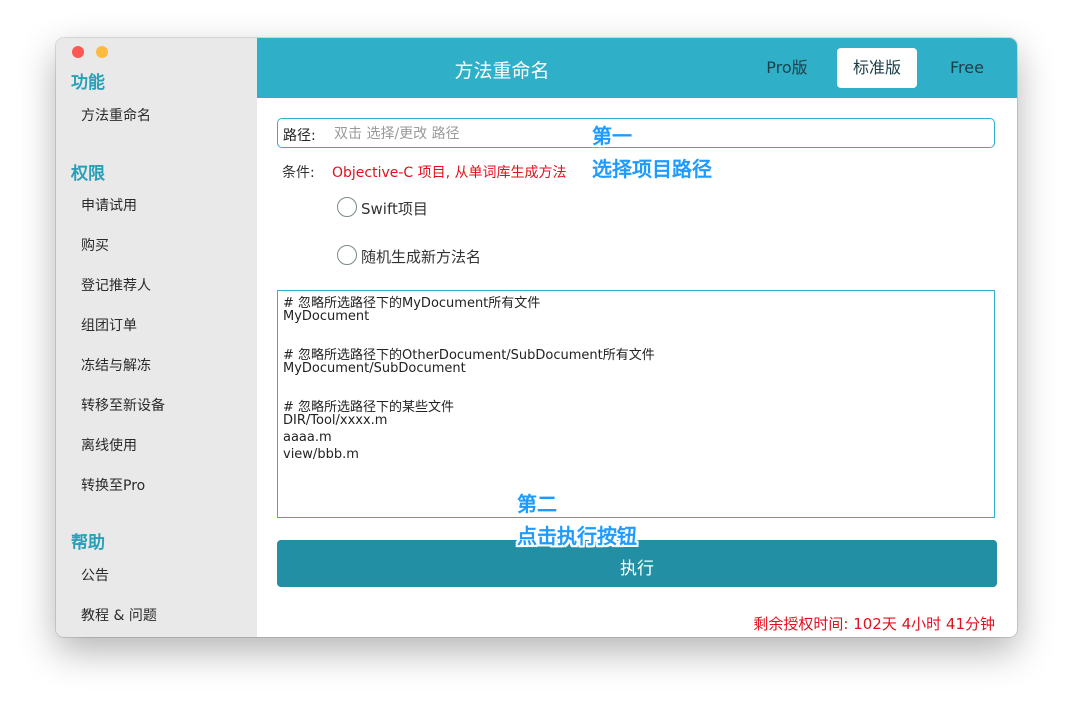 Image resolution: width=1073 pixels, height=712 pixels. I want to click on sidebar-item-convert-pro: 转换至Pro, so click(113, 485).